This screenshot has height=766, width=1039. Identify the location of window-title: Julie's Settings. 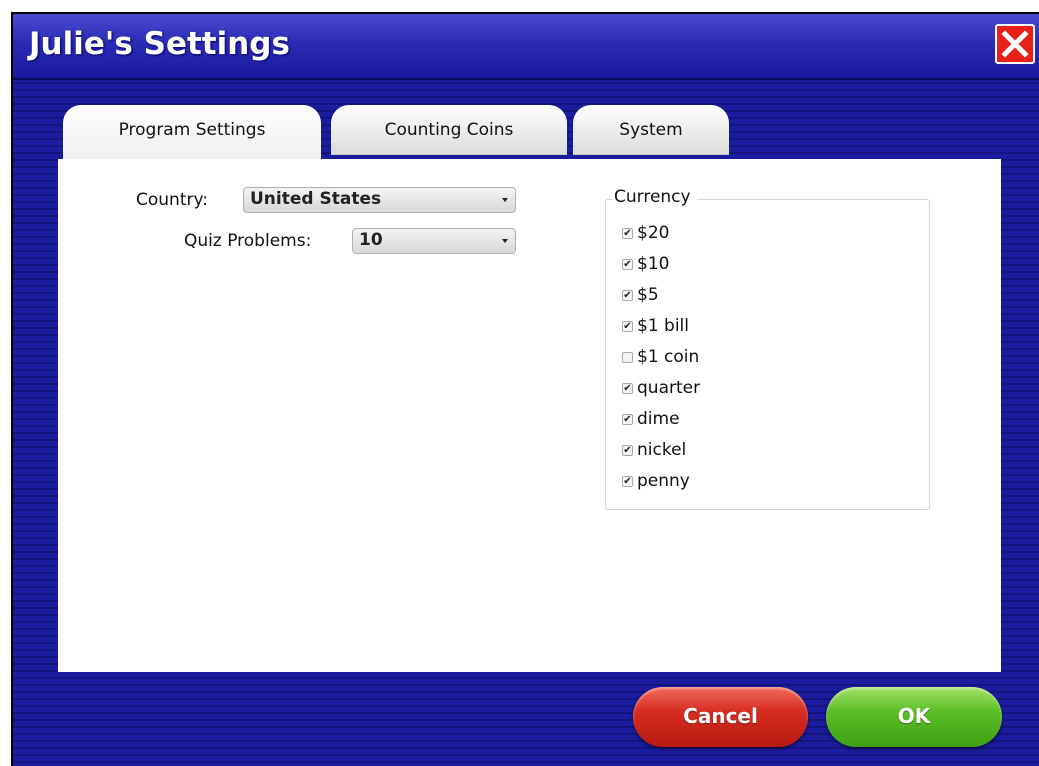
(159, 44).